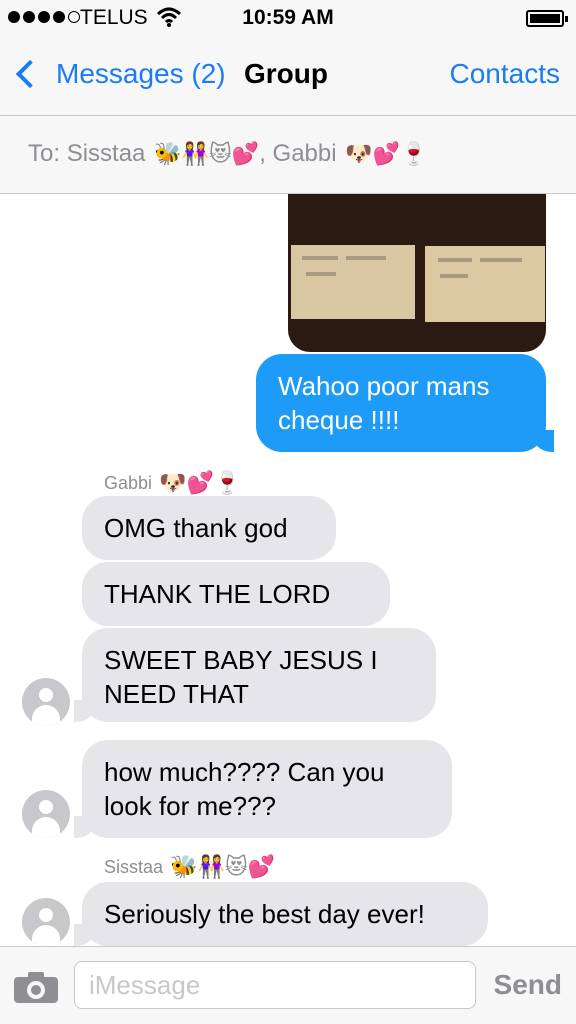  I want to click on sender-name: Sisstaa, so click(134, 866).